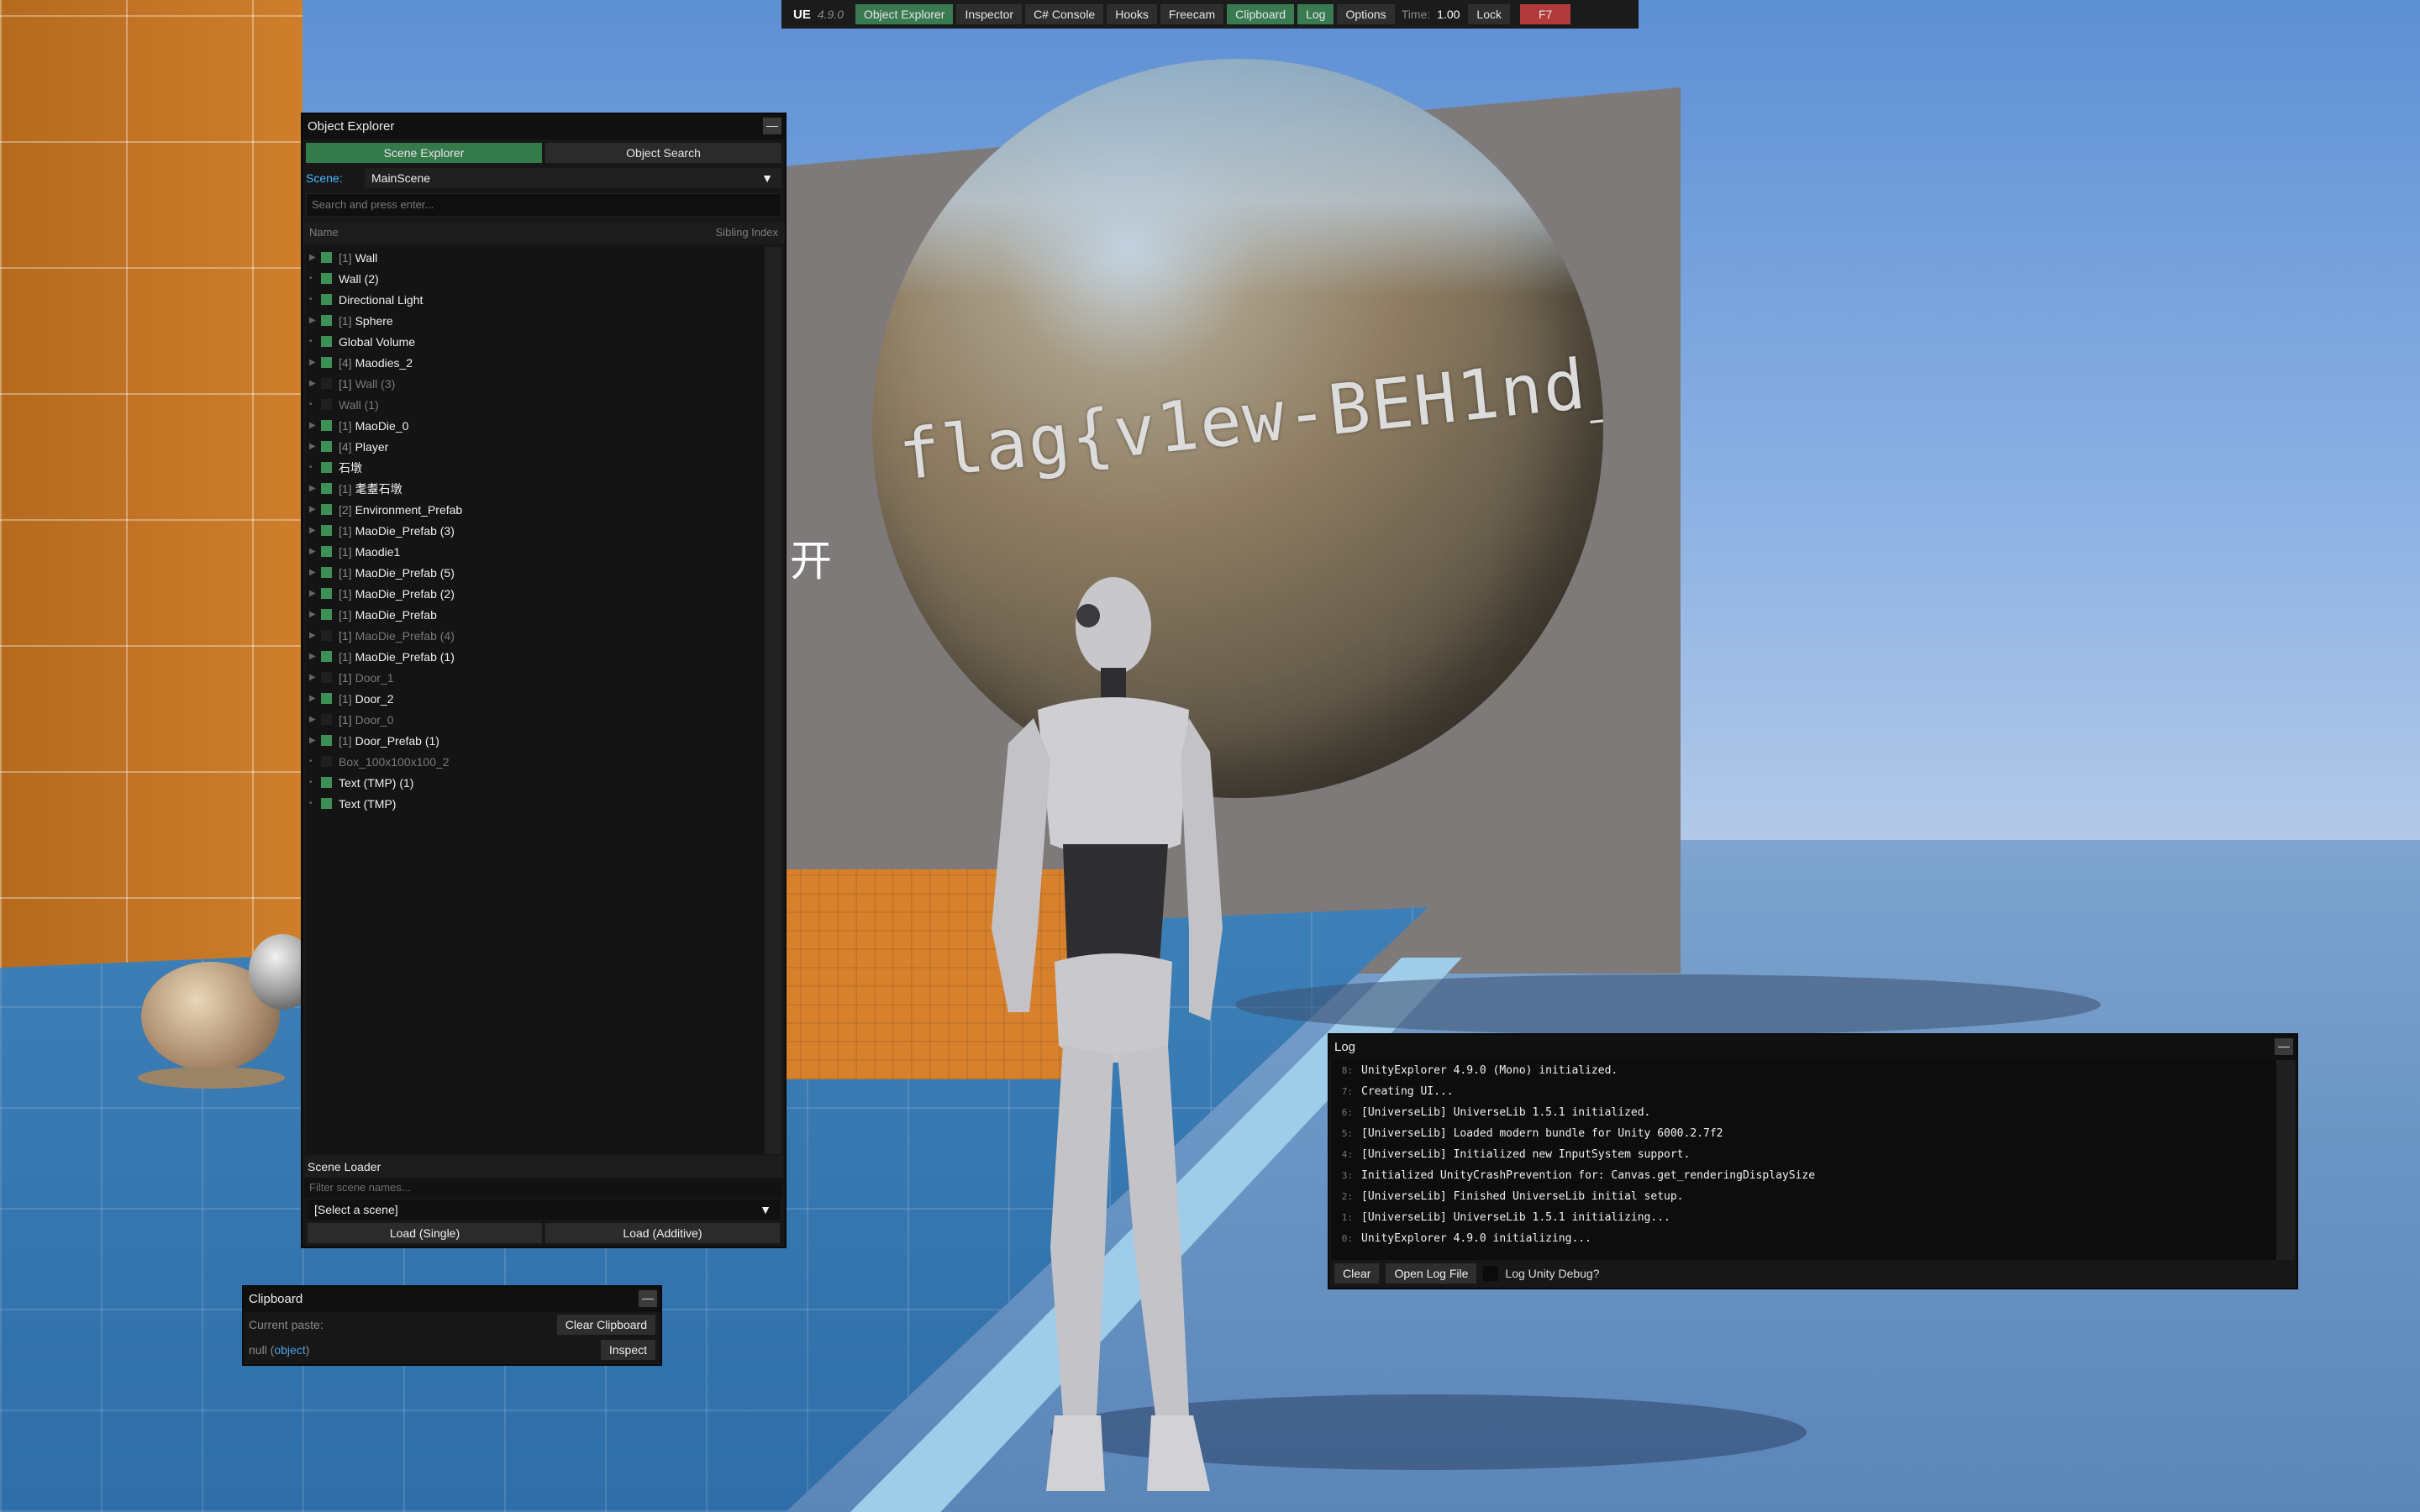 The width and height of the screenshot is (2420, 1512). Describe the element at coordinates (1432, 1273) in the screenshot. I see `open-log-file-button: Open Log File` at that location.